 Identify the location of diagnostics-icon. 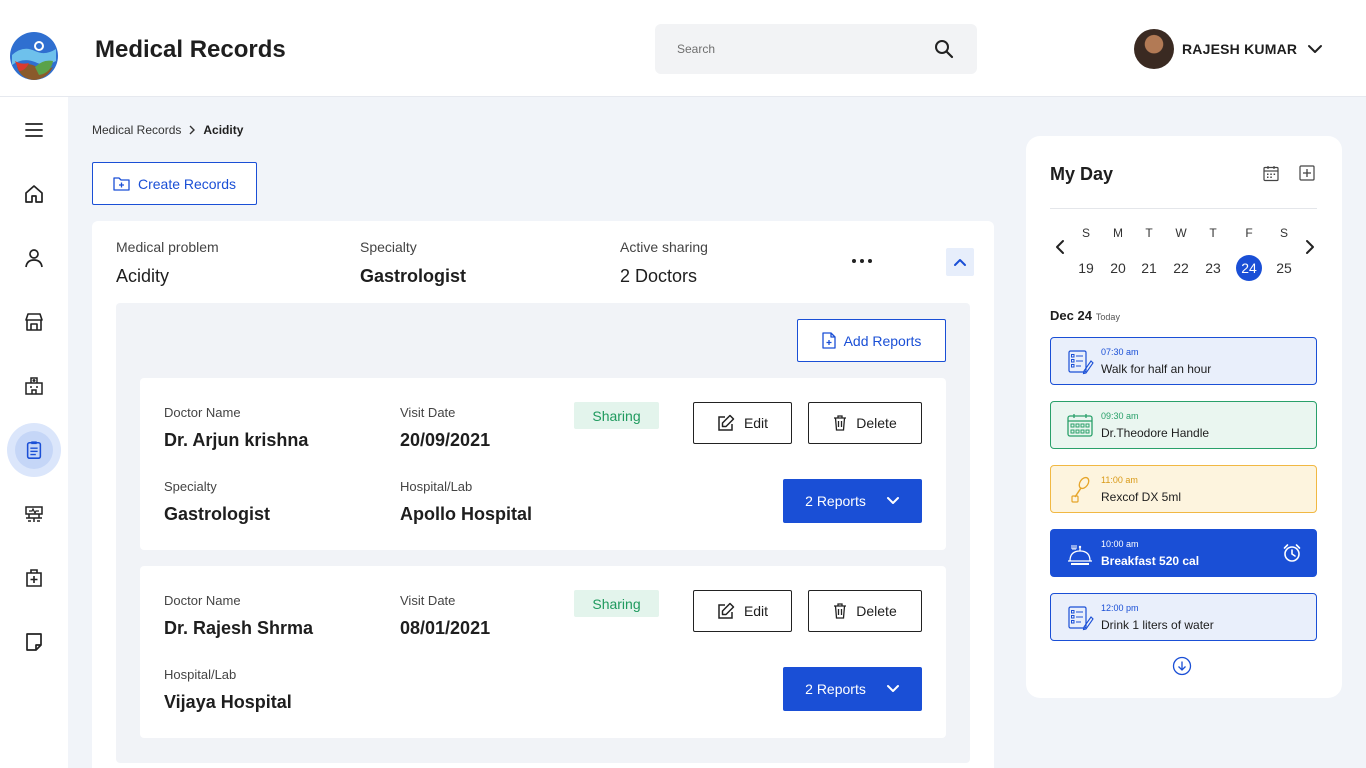
(34, 514).